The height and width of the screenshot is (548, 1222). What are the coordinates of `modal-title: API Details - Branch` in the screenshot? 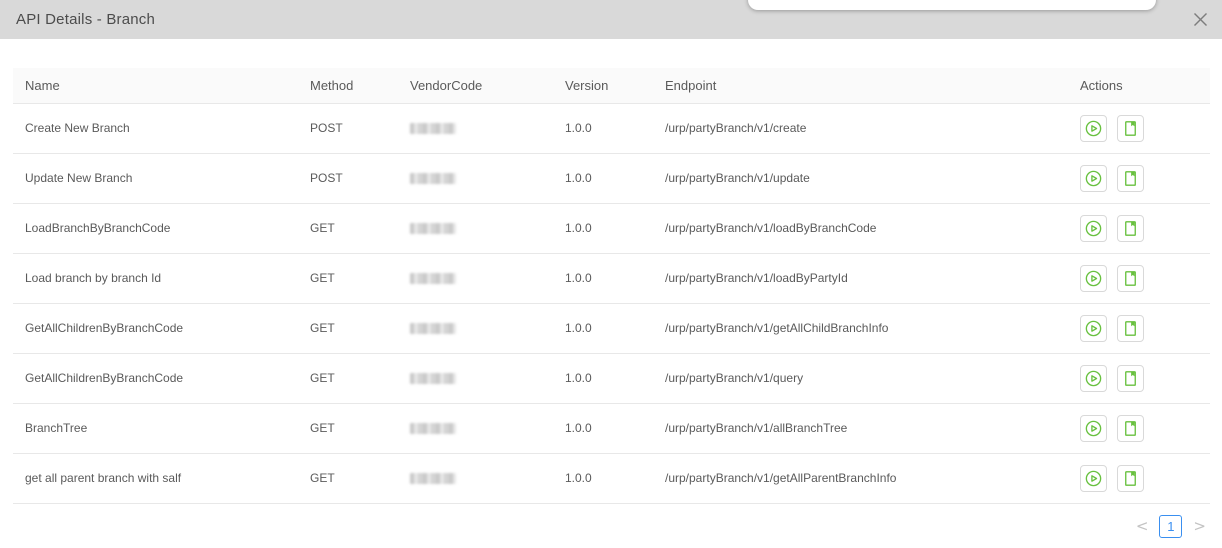 It's located at (86, 19).